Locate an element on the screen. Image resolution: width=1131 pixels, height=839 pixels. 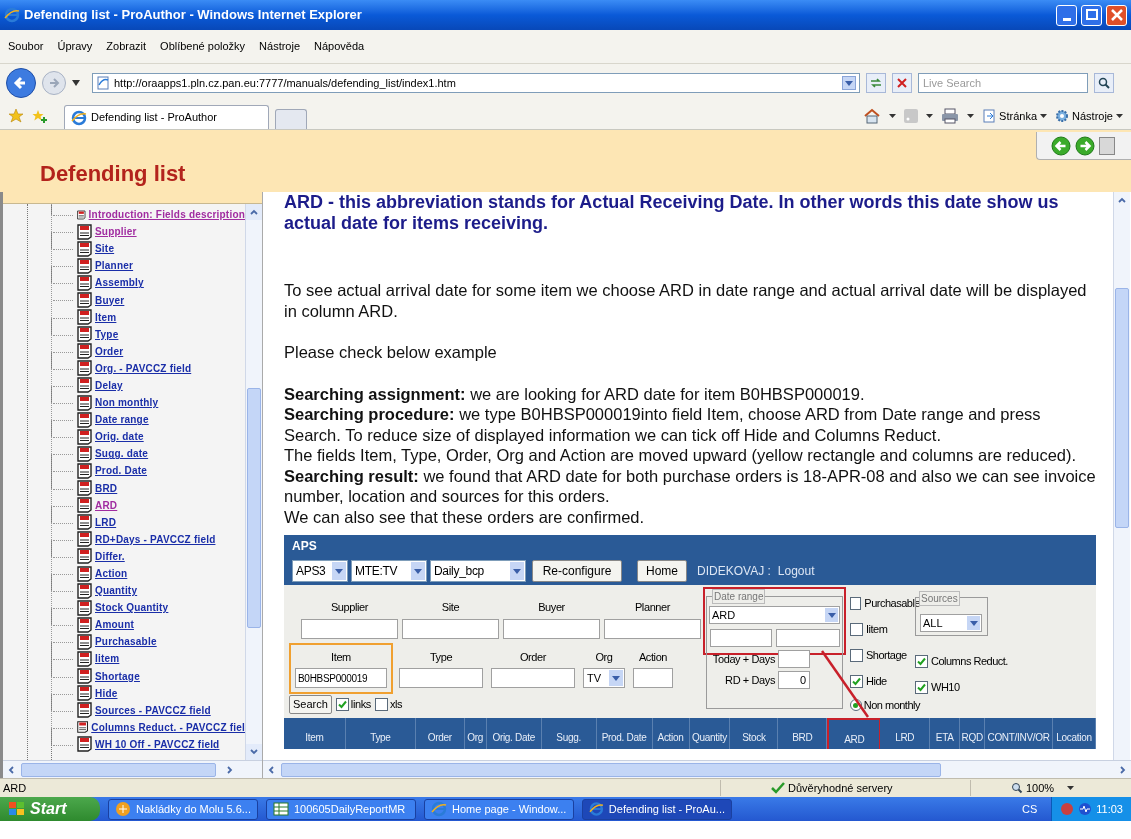
maximize-button is located at coordinates (1091, 15).